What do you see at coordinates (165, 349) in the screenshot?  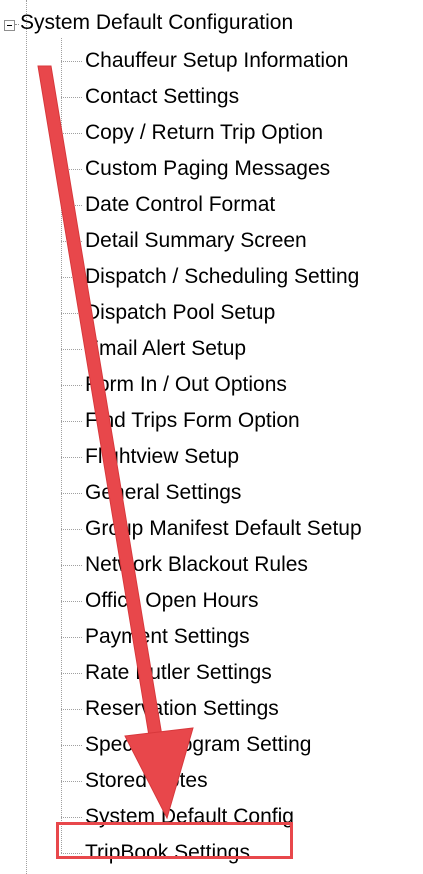 I see `tree-item-label: Email Alert Setup` at bounding box center [165, 349].